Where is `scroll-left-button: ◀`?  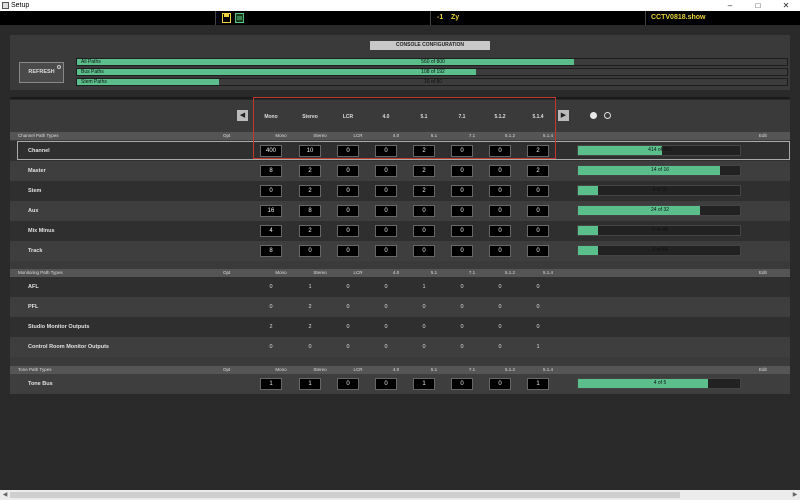
scroll-left-button: ◀ is located at coordinates (242, 115).